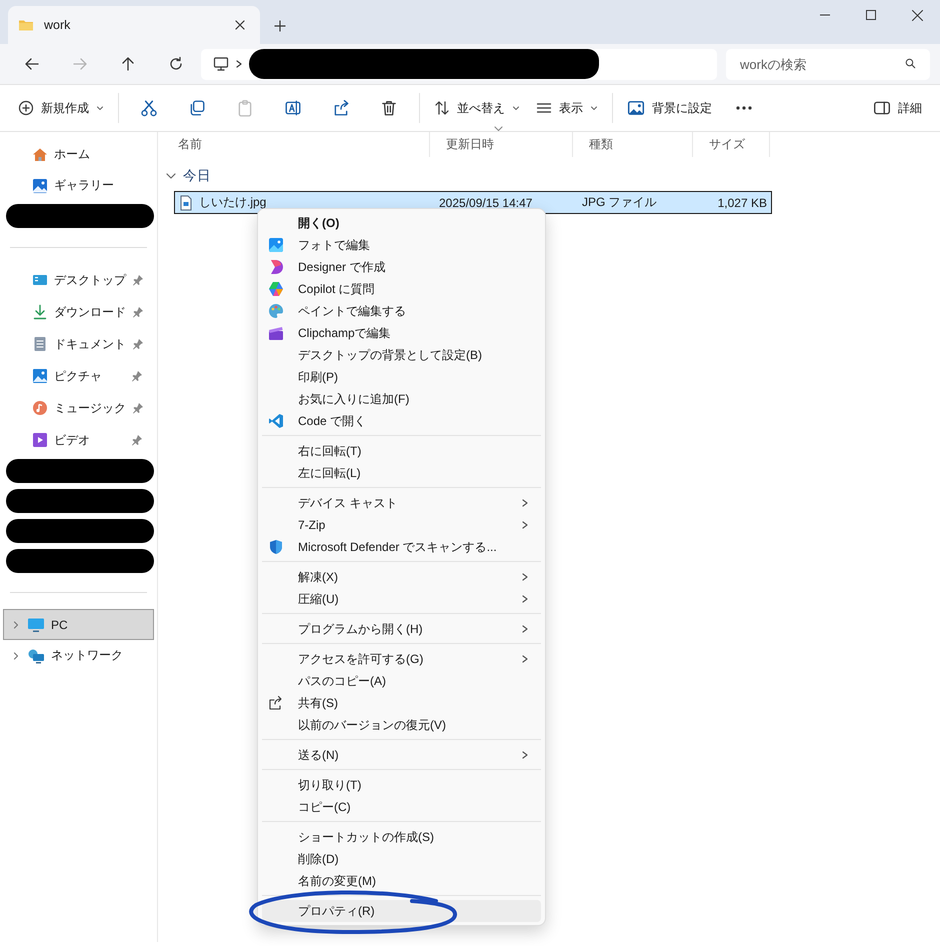 The image size is (940, 946). I want to click on scissors-icon, so click(149, 108).